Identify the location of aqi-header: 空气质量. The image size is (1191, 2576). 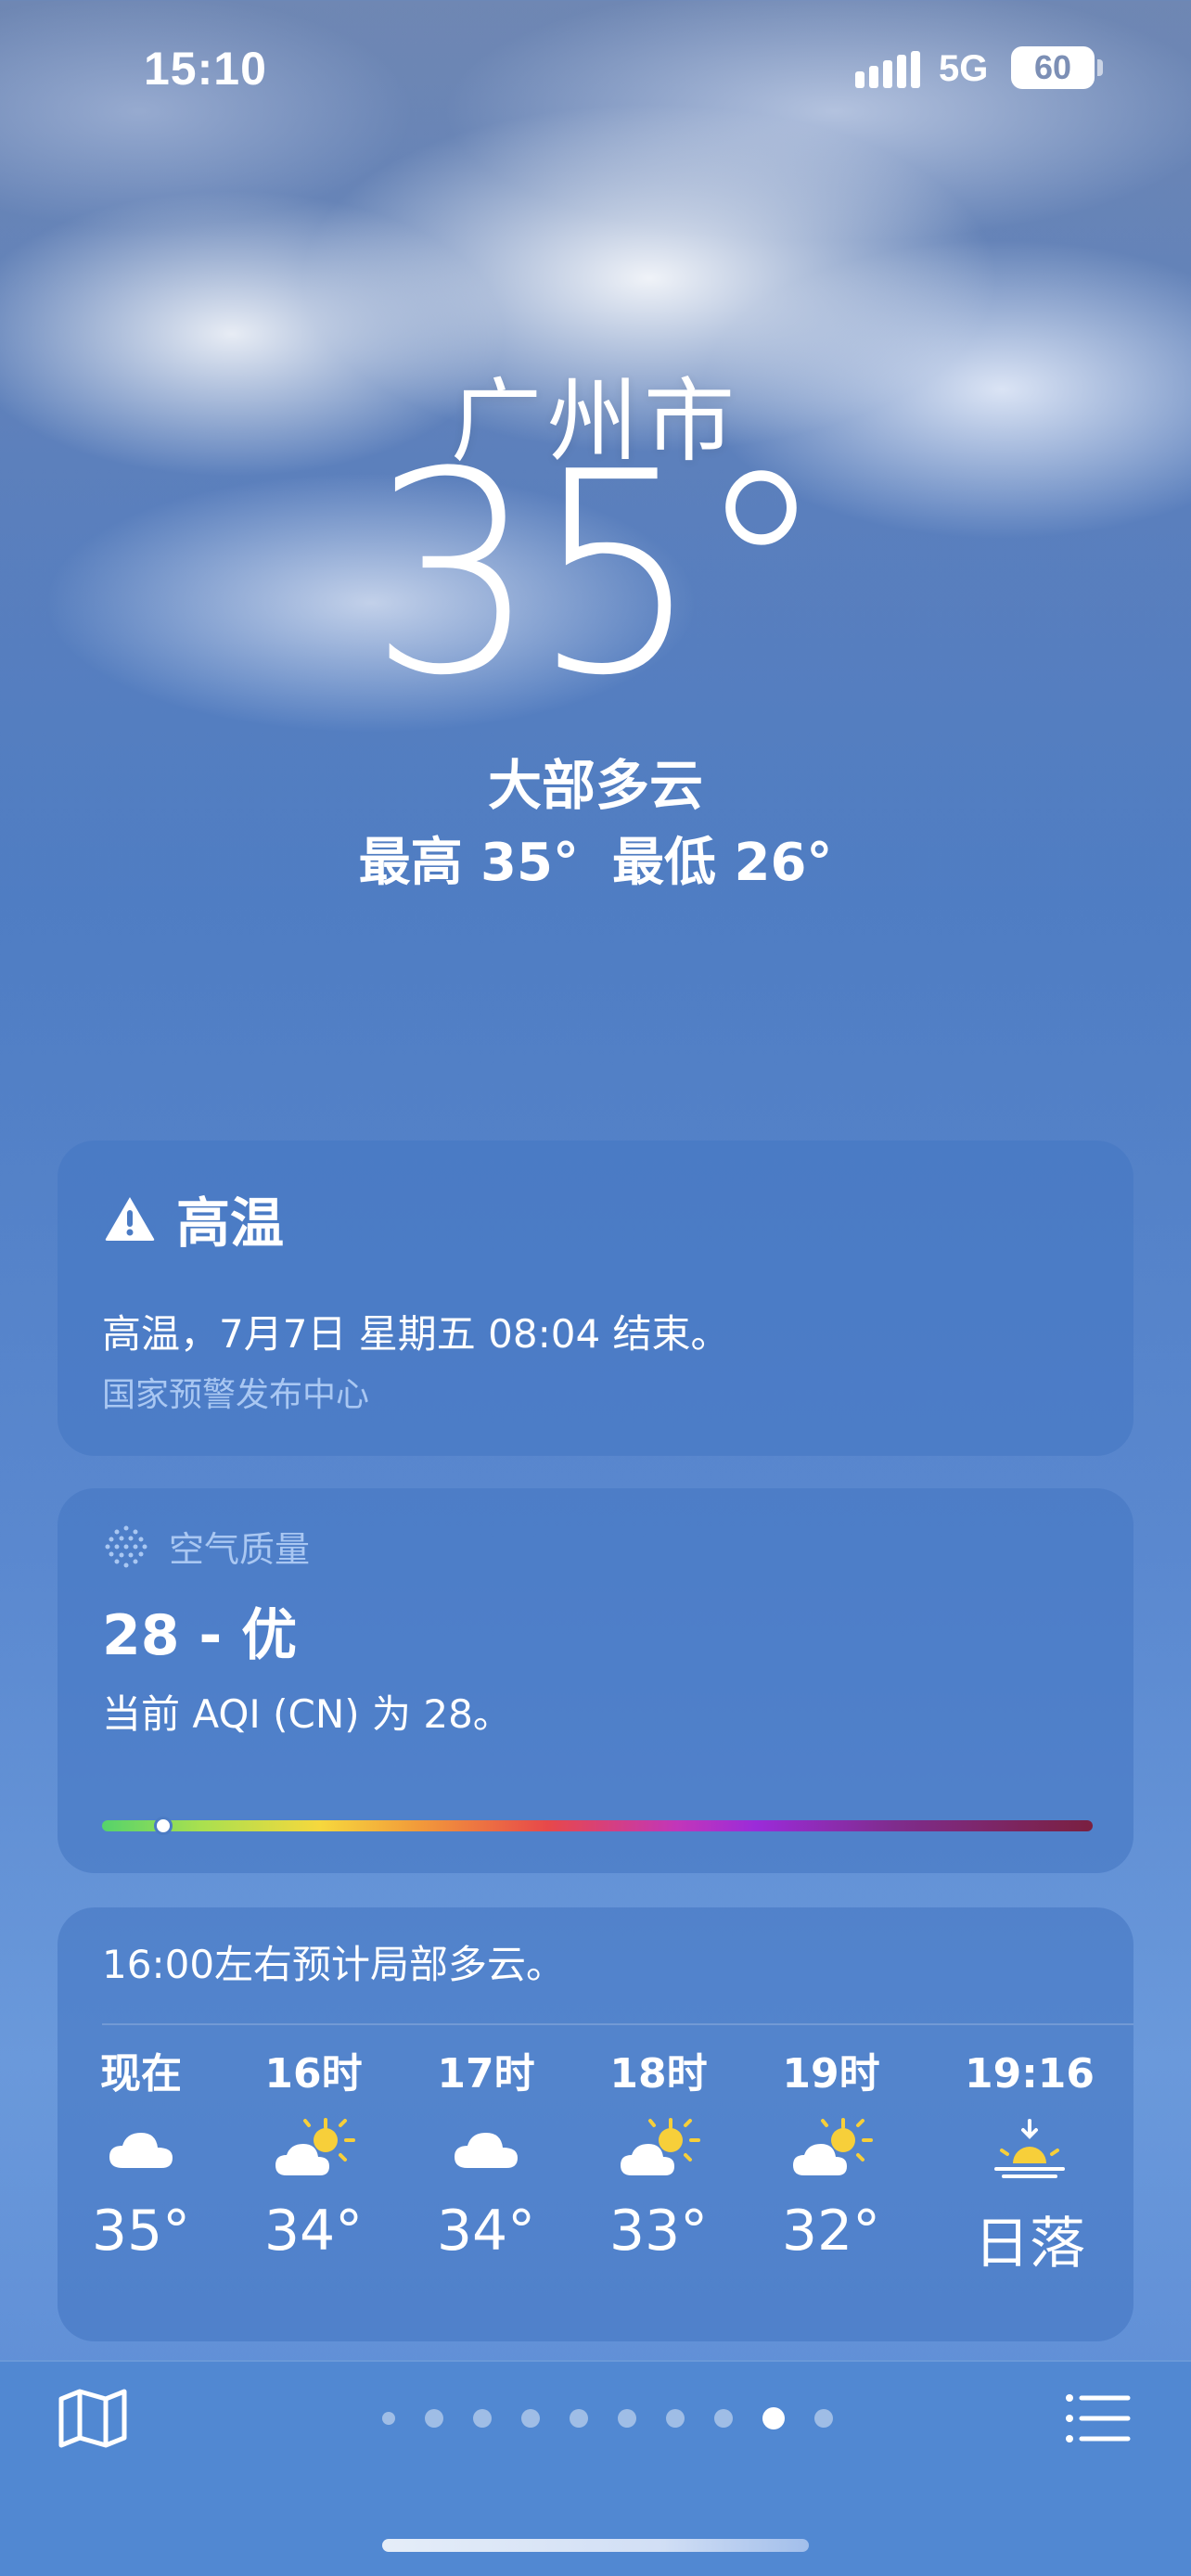
(207, 1546).